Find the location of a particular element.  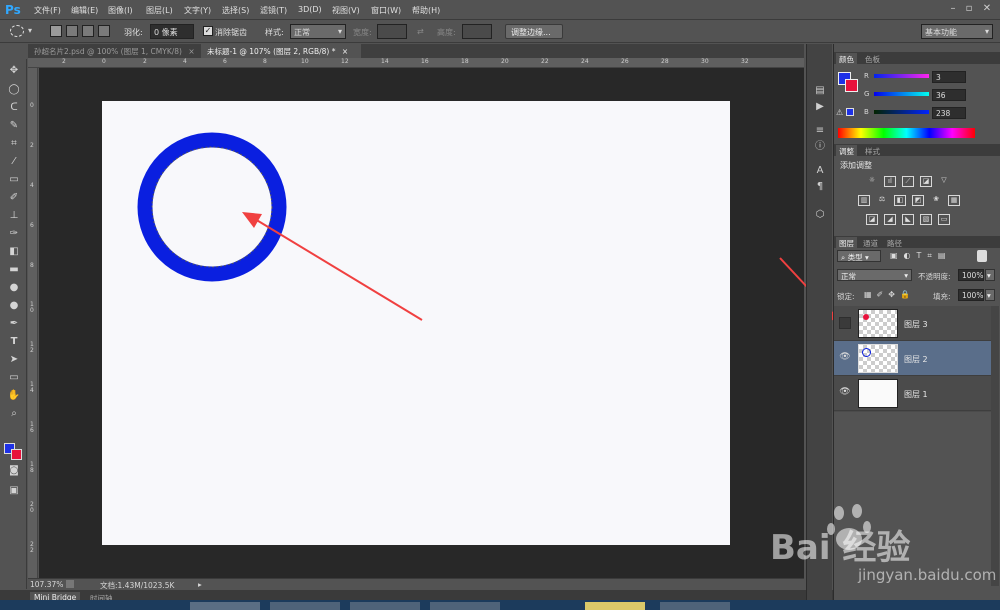

selective-color-icon: ▧ is located at coordinates (926, 219).